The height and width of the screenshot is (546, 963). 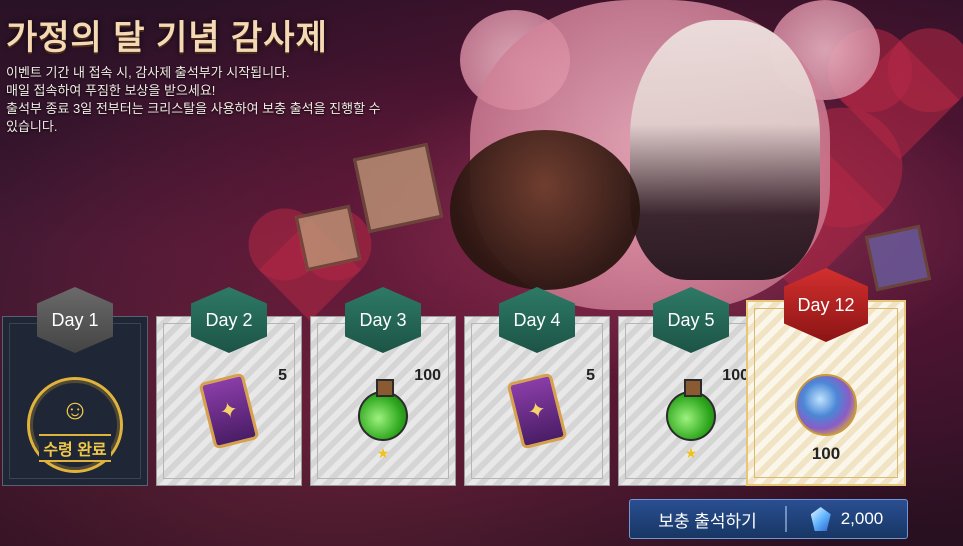 I want to click on gem-icon, so click(x=826, y=399).